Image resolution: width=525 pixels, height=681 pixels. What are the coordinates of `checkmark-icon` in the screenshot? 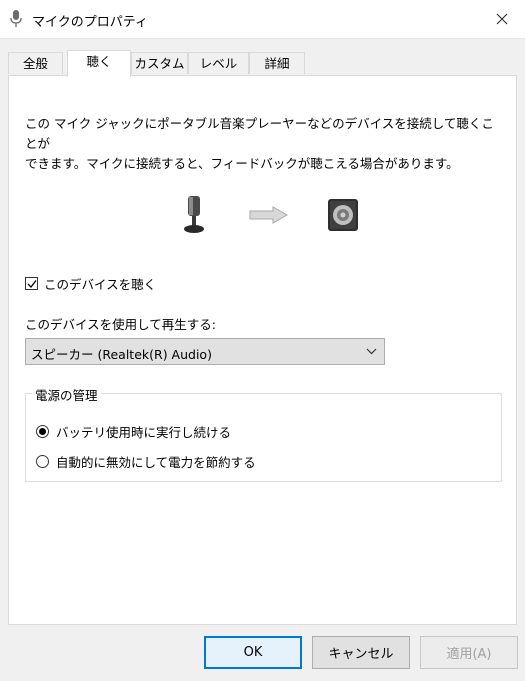 It's located at (32, 283).